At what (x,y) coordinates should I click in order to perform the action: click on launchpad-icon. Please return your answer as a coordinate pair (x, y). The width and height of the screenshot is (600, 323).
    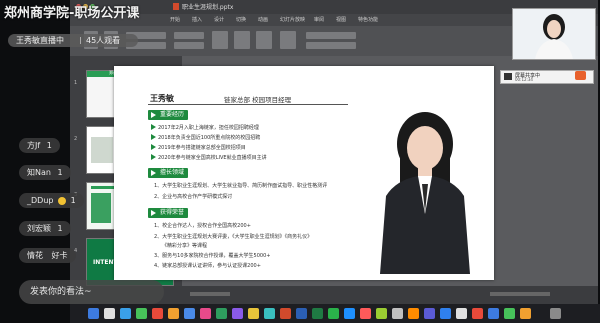
    Looking at the image, I should click on (109, 313).